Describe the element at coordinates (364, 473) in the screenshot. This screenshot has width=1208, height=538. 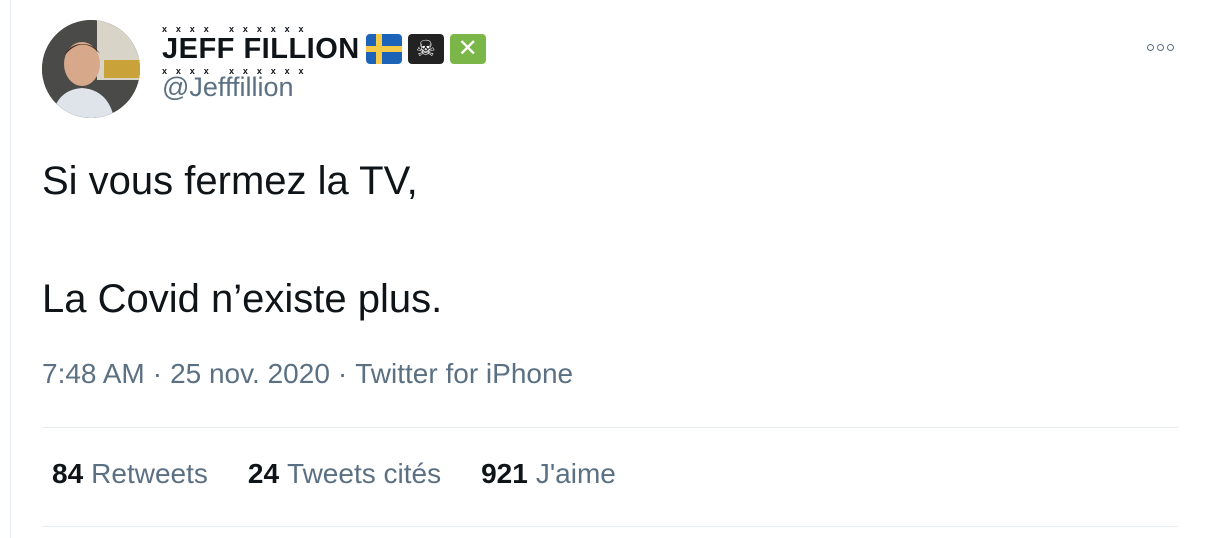
I see `quotes-label: Tweets cités` at that location.